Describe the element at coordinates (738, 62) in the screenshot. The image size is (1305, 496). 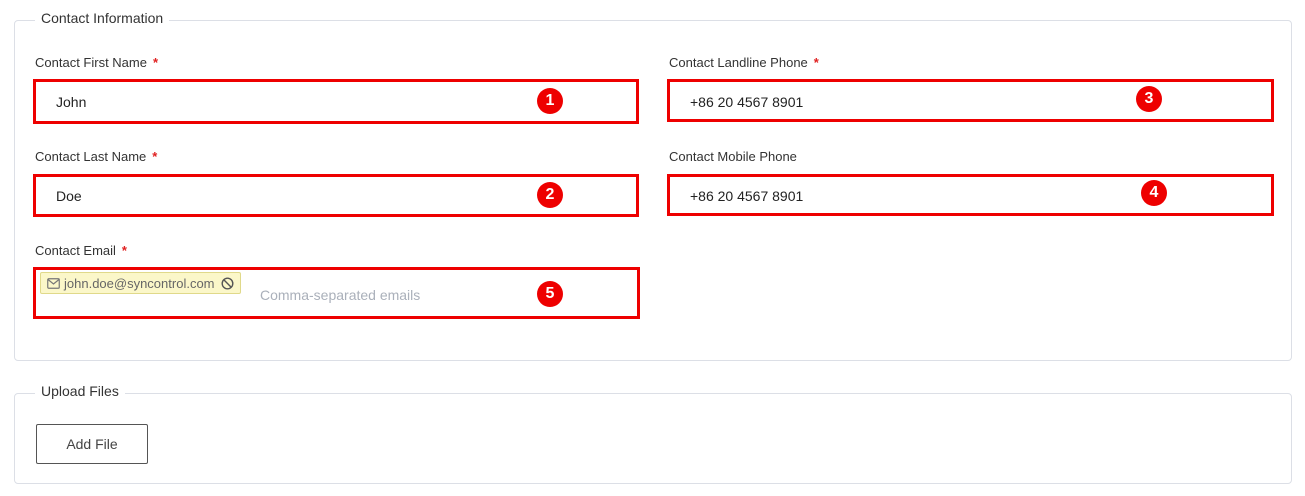
I see `landline-label-text: Contact Landline Phone` at that location.